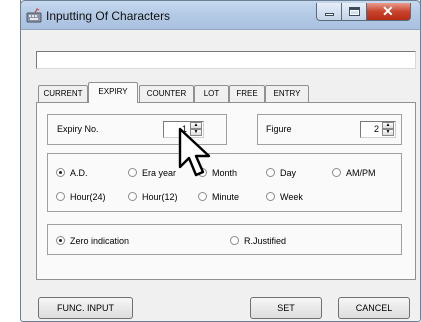  I want to click on tab-counter: COUNTER, so click(166, 93).